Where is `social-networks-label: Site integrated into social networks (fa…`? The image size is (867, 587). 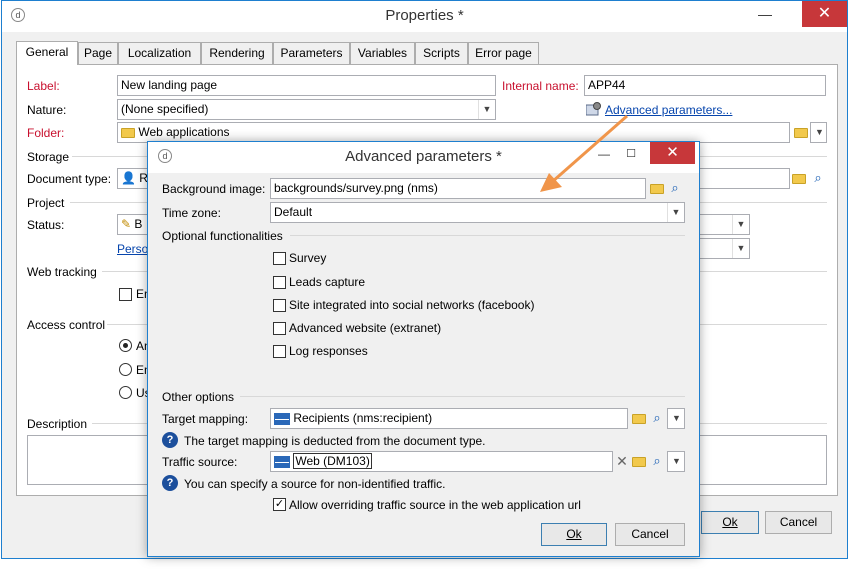
social-networks-label: Site integrated into social networks (fa… is located at coordinates (412, 305).